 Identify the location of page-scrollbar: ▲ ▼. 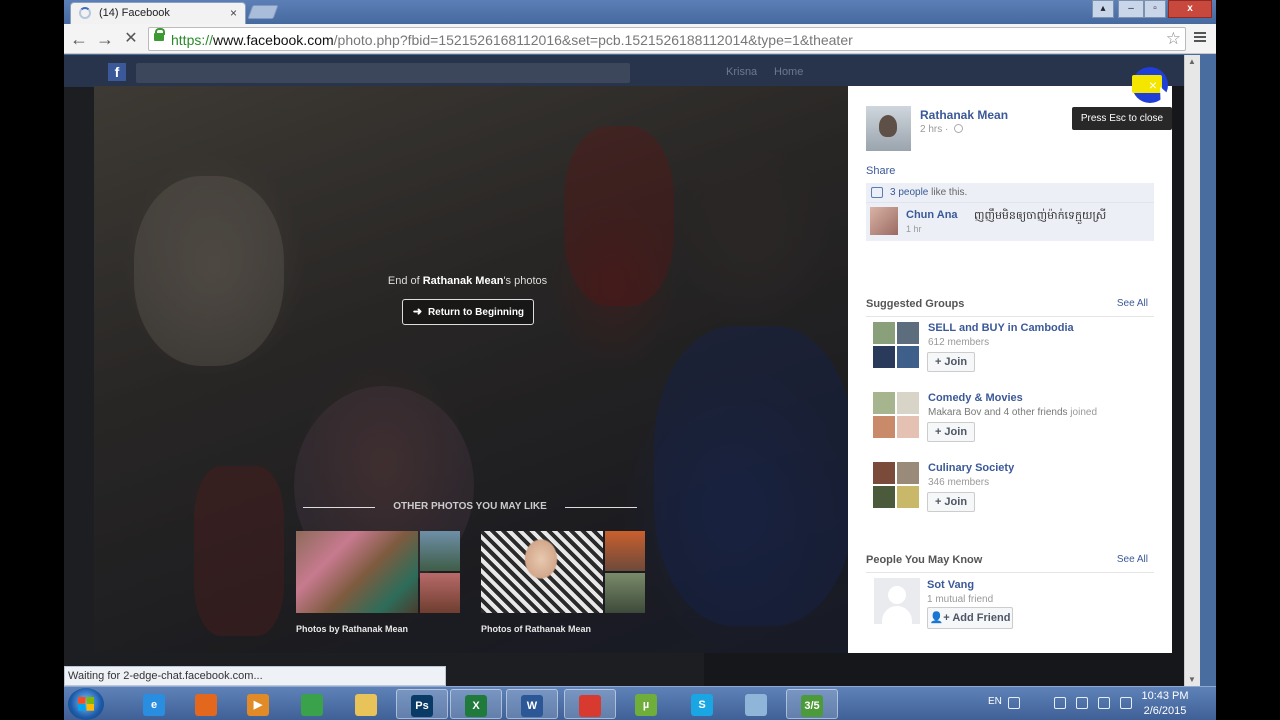
(1192, 370).